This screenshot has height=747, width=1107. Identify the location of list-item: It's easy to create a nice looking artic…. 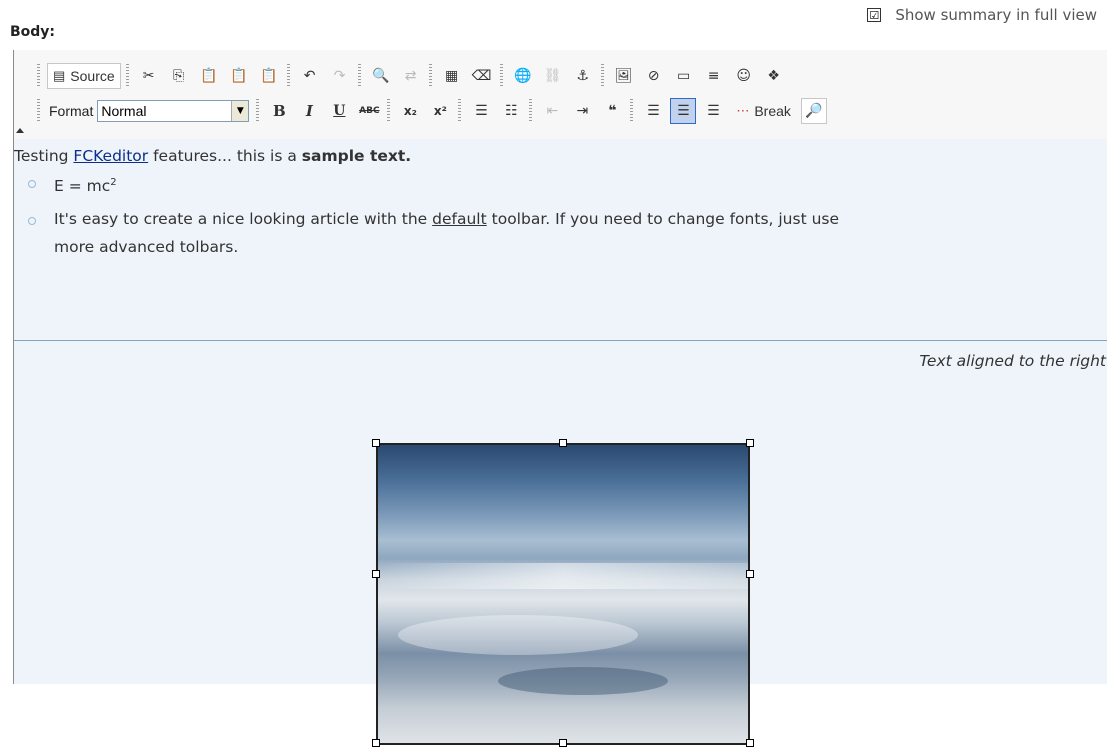
(446, 233).